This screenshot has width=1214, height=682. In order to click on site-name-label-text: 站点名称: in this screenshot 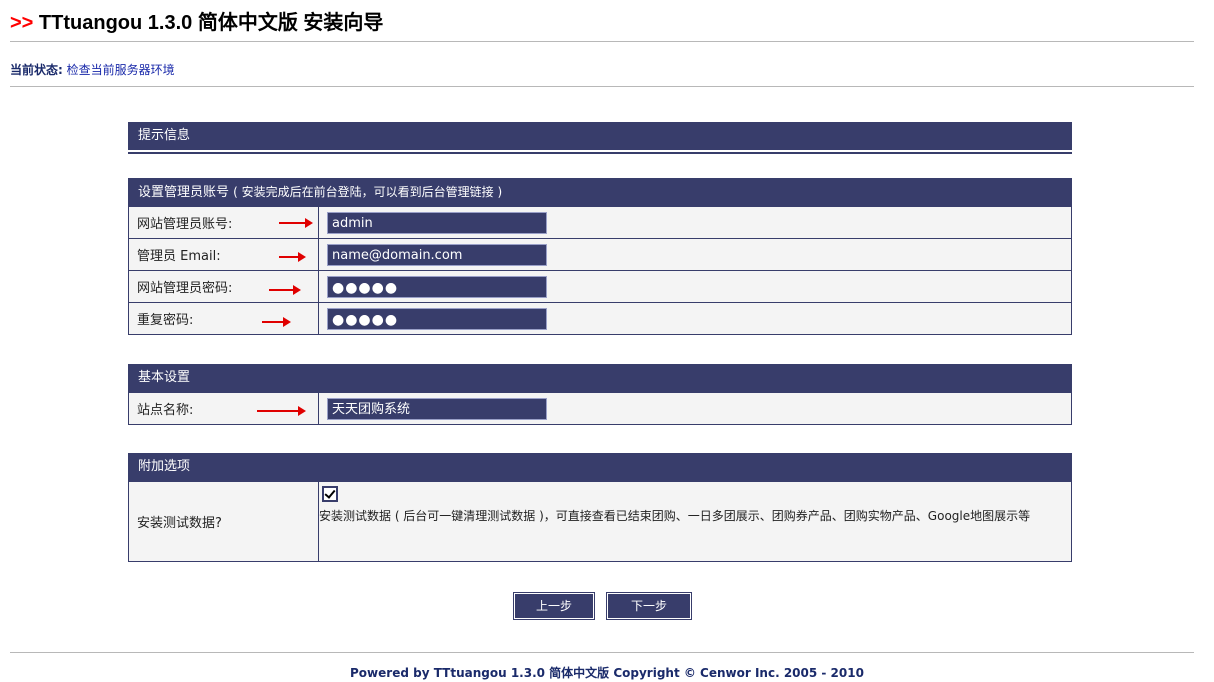, I will do `click(165, 410)`.